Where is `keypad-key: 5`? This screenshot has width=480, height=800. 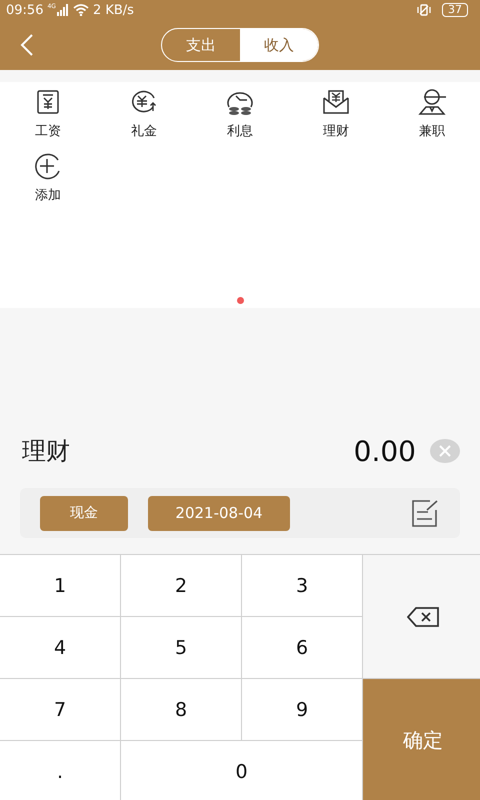
keypad-key: 5 is located at coordinates (181, 647).